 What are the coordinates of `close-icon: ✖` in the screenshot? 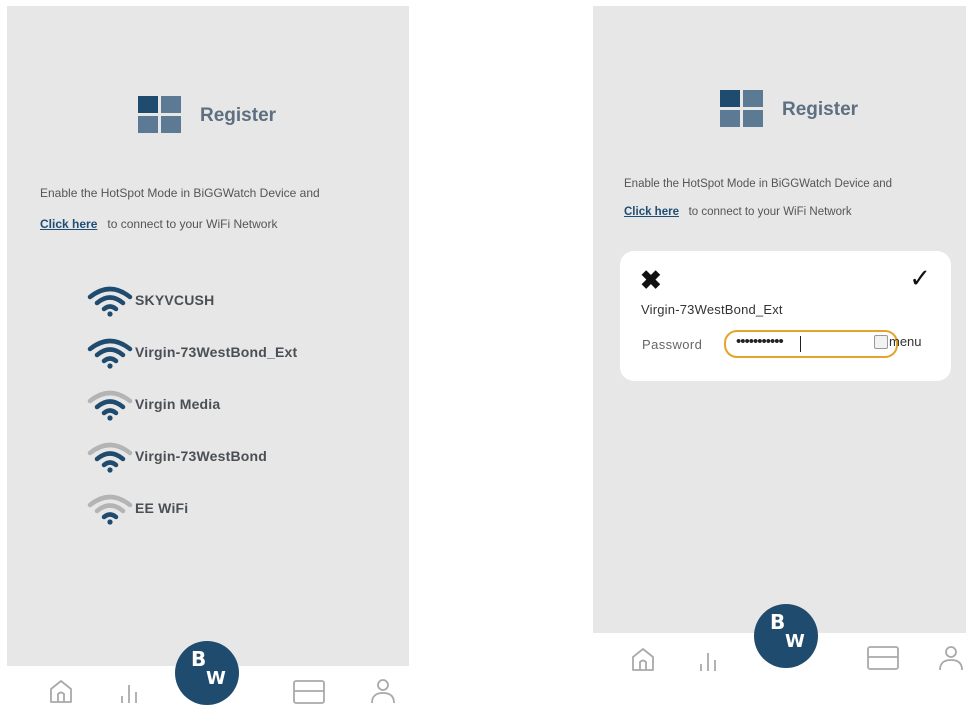 It's located at (651, 280).